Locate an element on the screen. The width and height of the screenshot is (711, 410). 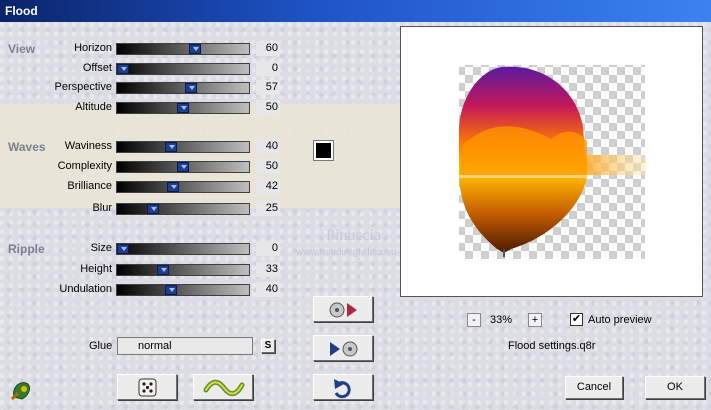
offset-slider-row: Offset 0 is located at coordinates (200, 68).